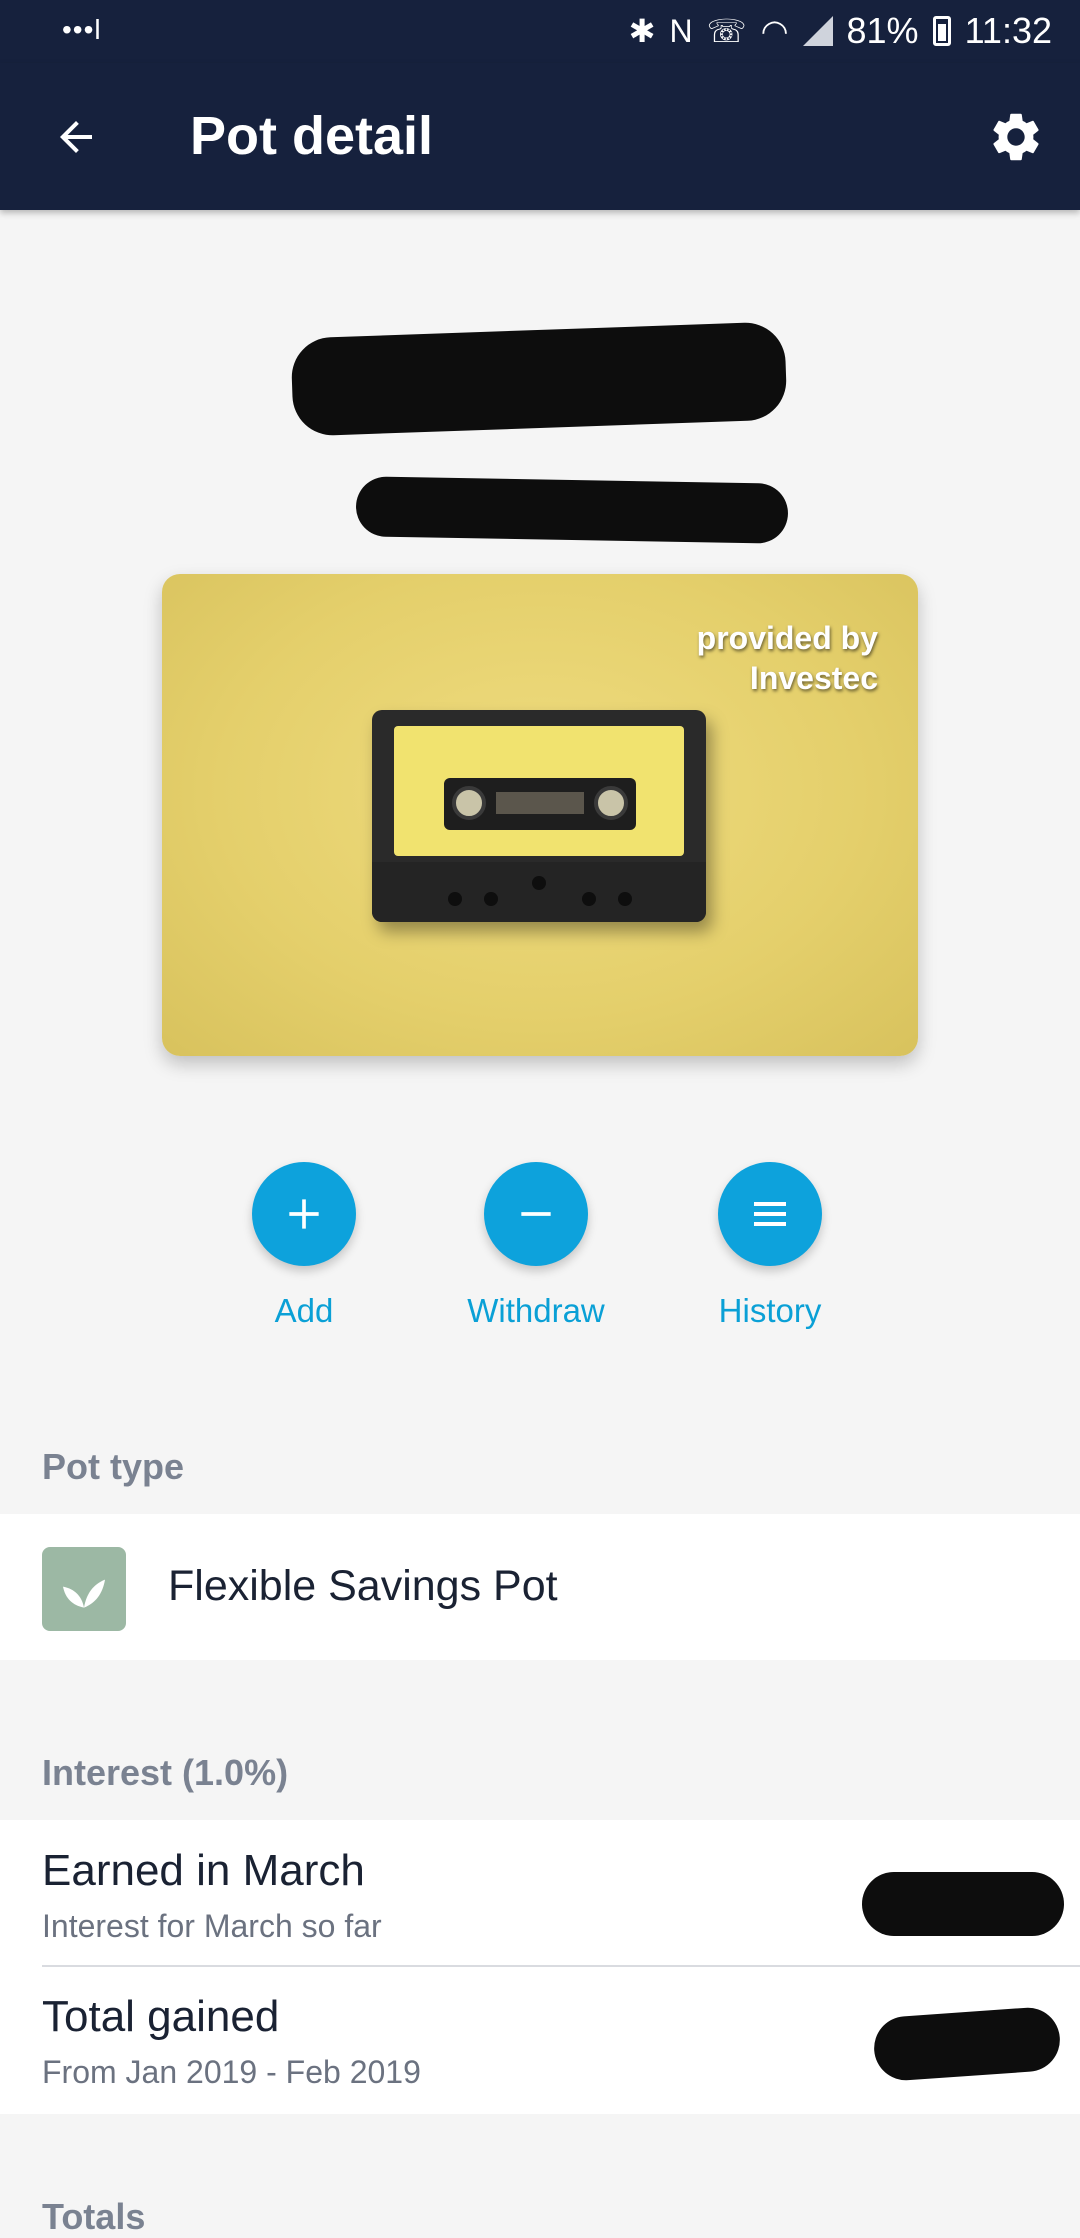 The width and height of the screenshot is (1080, 2238). I want to click on row-title: Total gained, so click(161, 2016).